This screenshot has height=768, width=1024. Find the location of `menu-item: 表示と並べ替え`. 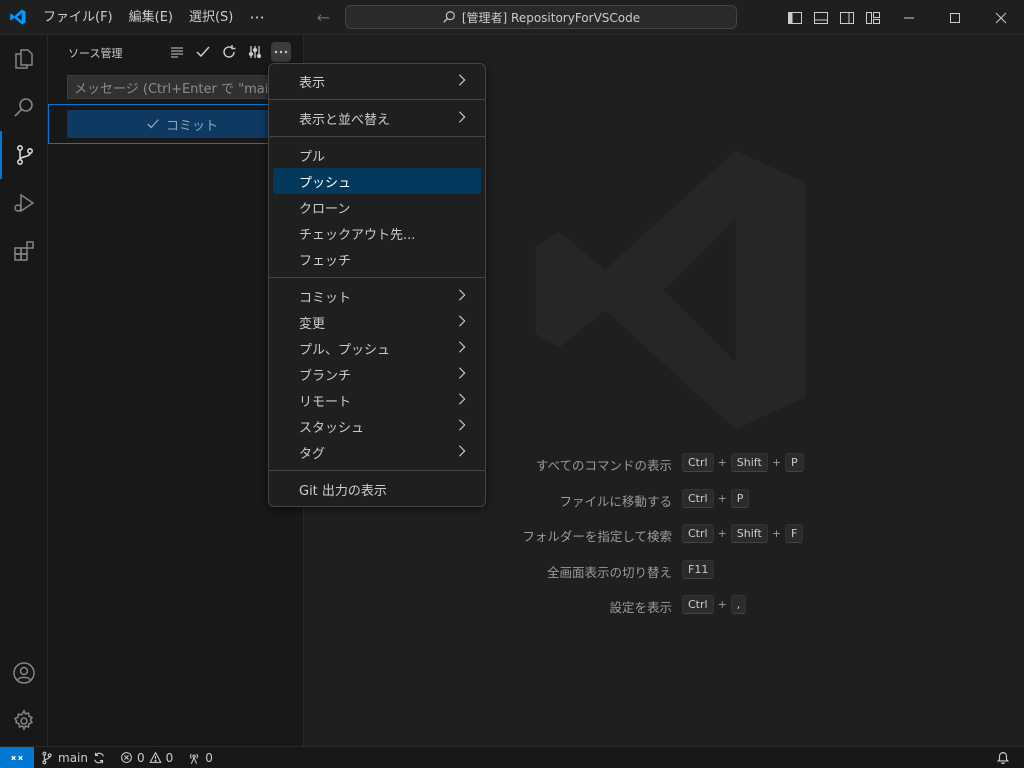

menu-item: 表示と並べ替え is located at coordinates (377, 118).